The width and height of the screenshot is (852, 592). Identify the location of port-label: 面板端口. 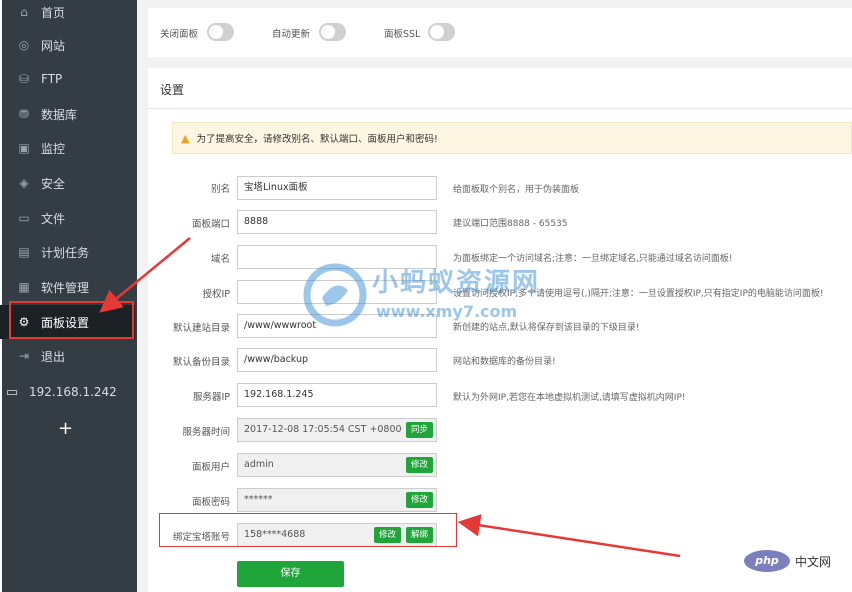
(210, 224).